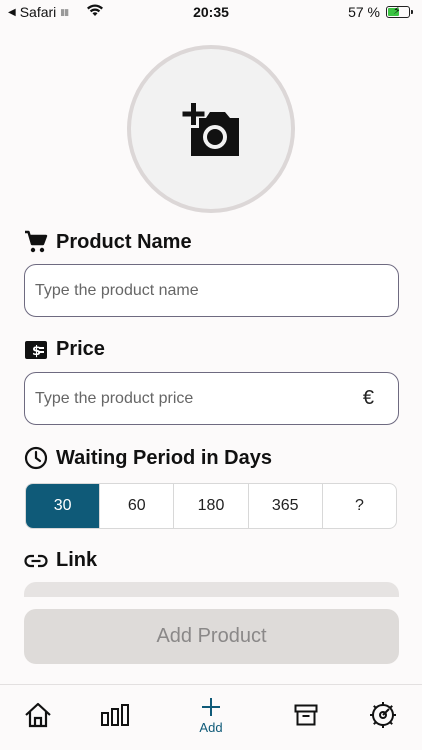 The image size is (422, 750). I want to click on product-name-heading: Product Name, so click(108, 242).